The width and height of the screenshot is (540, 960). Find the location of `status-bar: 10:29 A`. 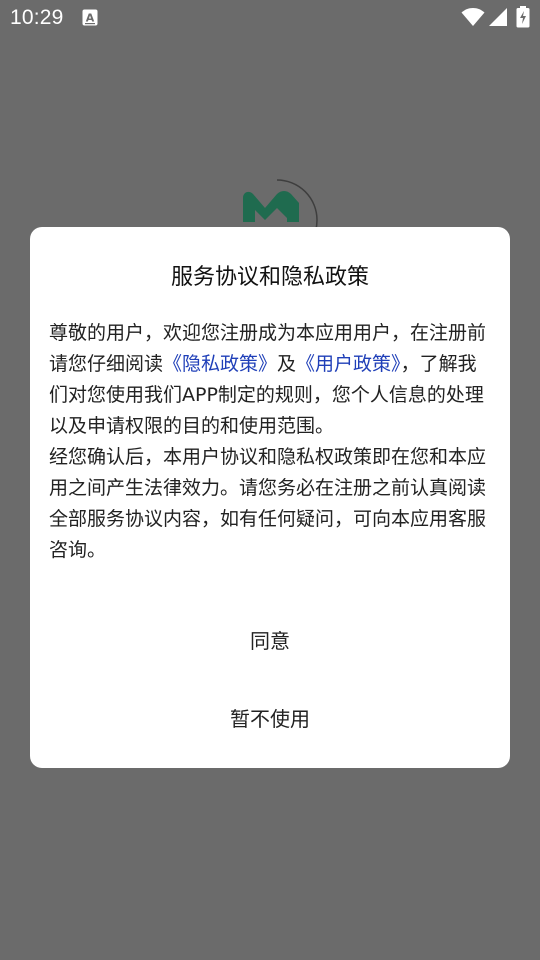

status-bar: 10:29 A is located at coordinates (270, 18).